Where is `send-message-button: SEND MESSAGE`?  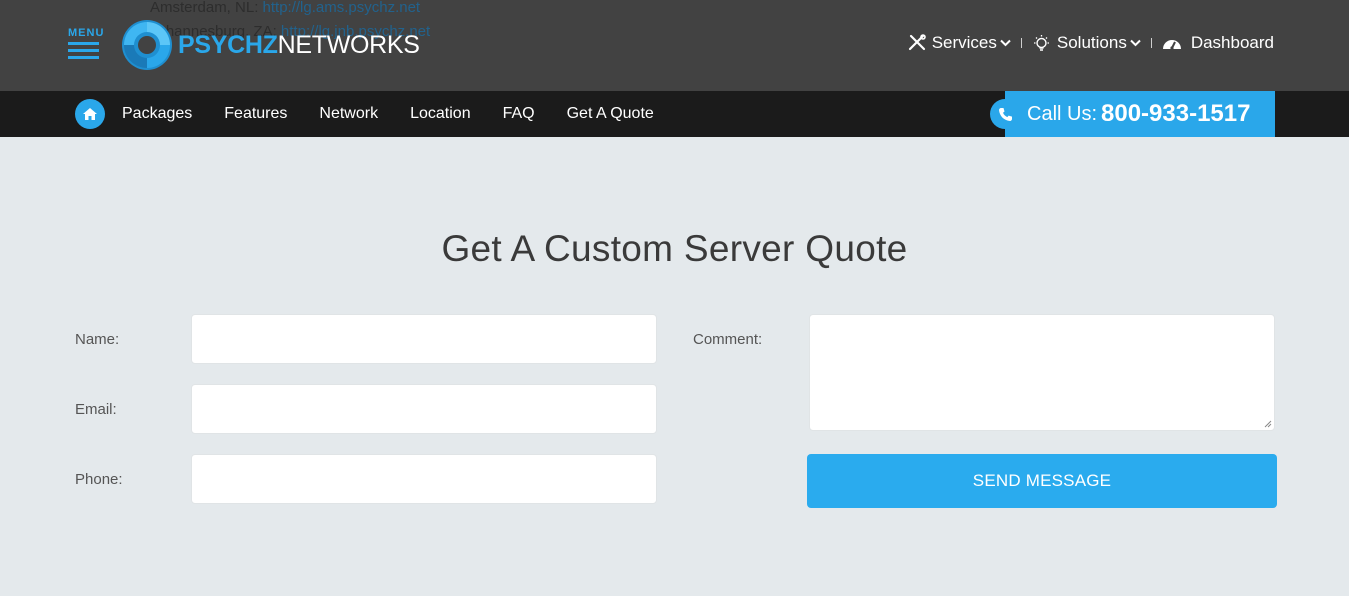
send-message-button: SEND MESSAGE is located at coordinates (1042, 481).